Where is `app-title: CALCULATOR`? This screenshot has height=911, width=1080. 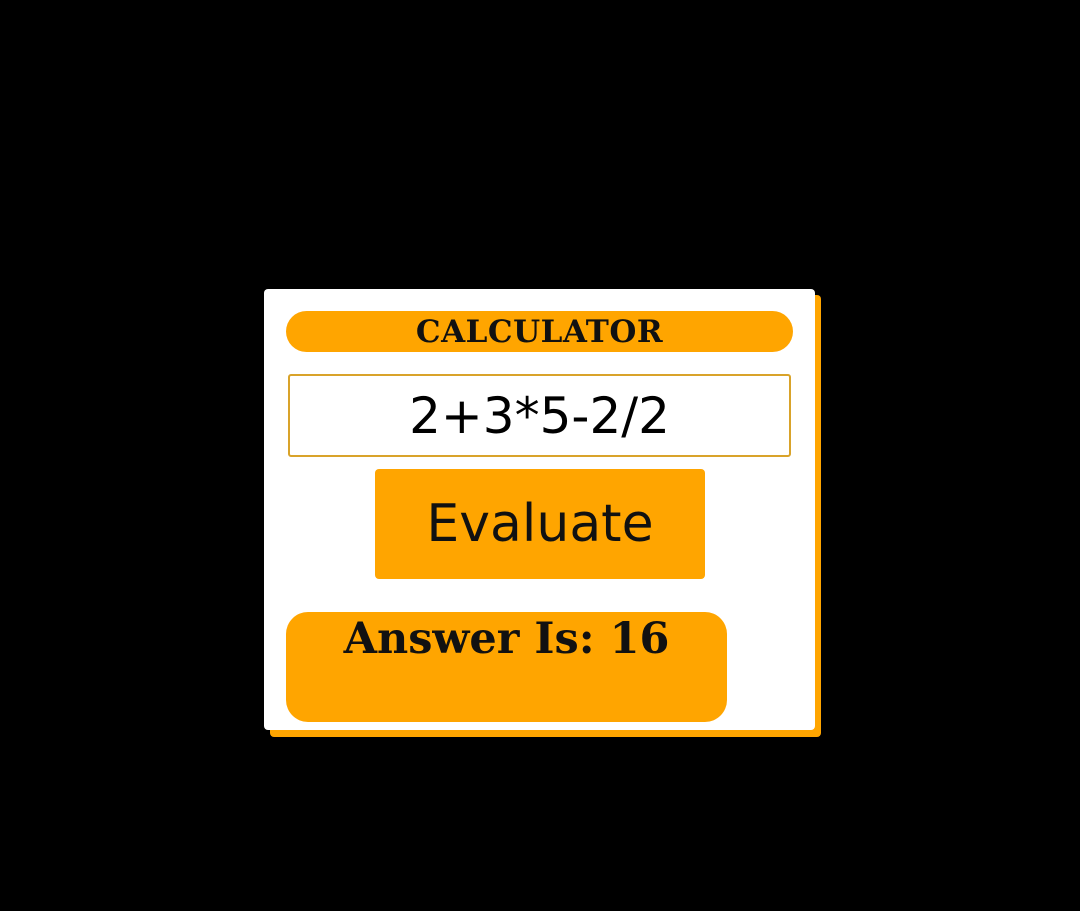
app-title: CALCULATOR is located at coordinates (539, 331).